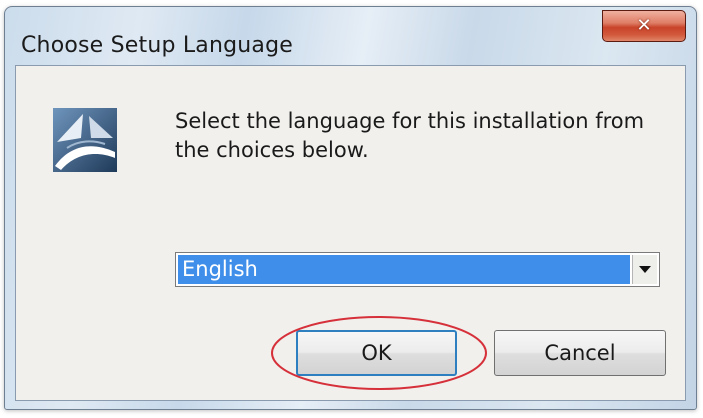  Describe the element at coordinates (157, 45) in the screenshot. I see `window-title: Choose Setup Language` at that location.